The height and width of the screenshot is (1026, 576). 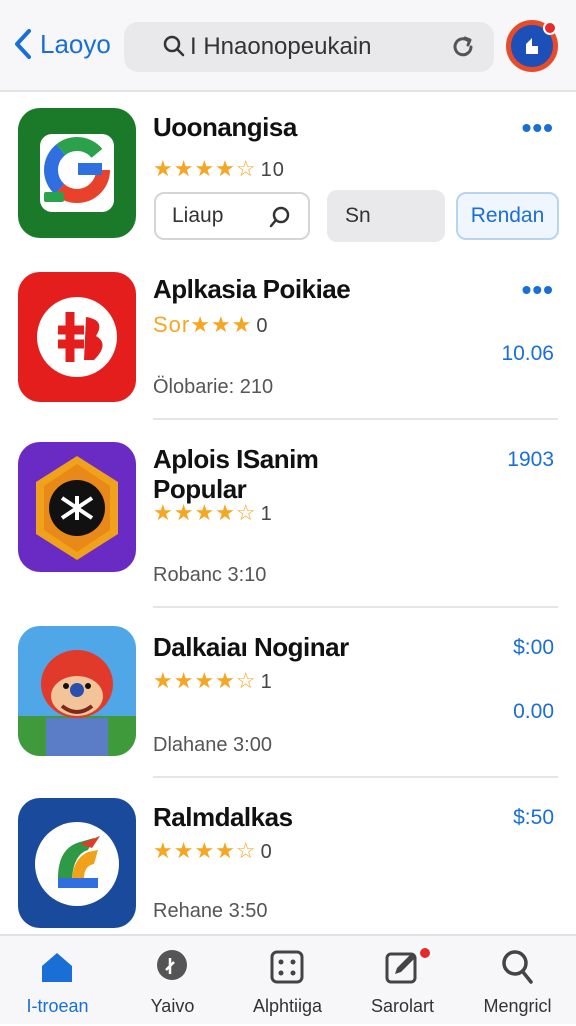 What do you see at coordinates (533, 818) in the screenshot?
I see `price-label: $:50` at bounding box center [533, 818].